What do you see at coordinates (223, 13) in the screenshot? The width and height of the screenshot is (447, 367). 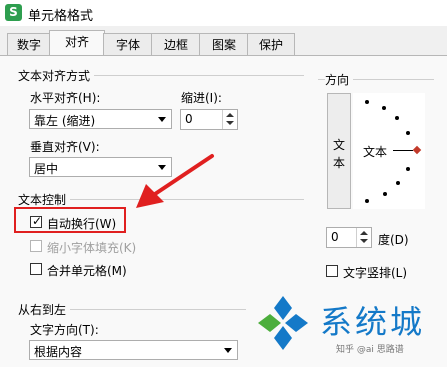 I see `title-bar: S 单元格格式` at bounding box center [223, 13].